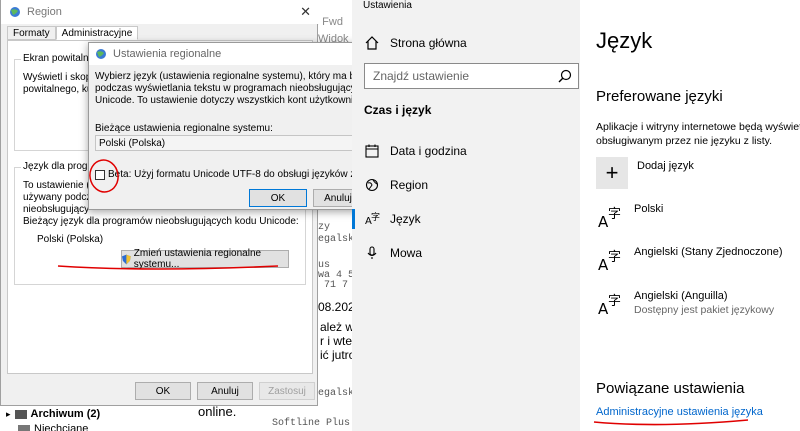 The width and height of the screenshot is (800, 431). I want to click on bg-mono-line: iegalski, so click(332, 239).